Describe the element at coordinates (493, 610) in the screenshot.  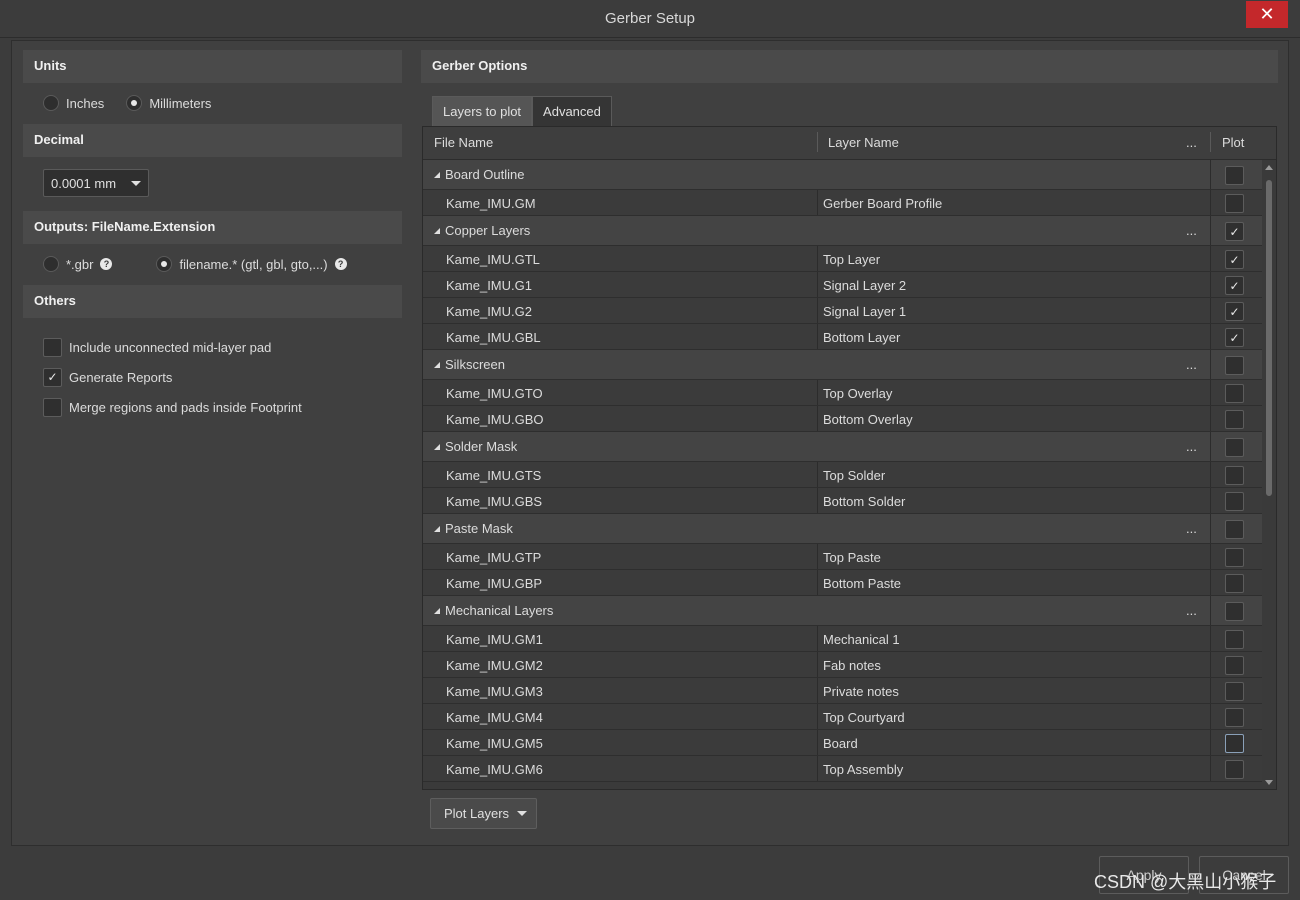
I see `group-label: Mechanical Layers` at that location.